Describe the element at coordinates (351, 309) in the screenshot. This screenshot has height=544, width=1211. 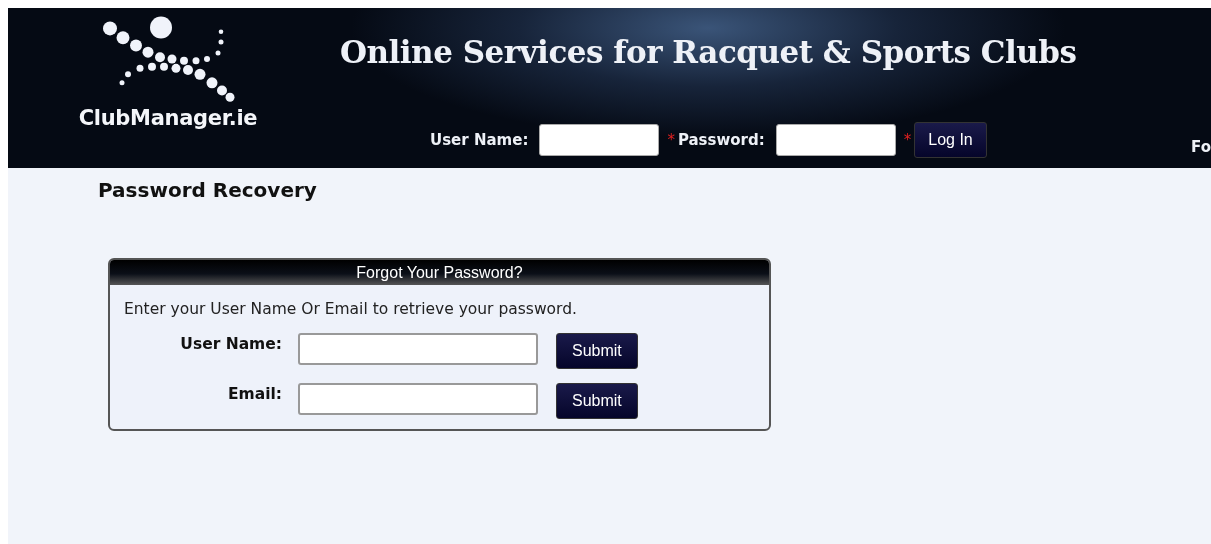
I see `instruction-text: Enter your User Name Or Email to retrieve your password.` at that location.